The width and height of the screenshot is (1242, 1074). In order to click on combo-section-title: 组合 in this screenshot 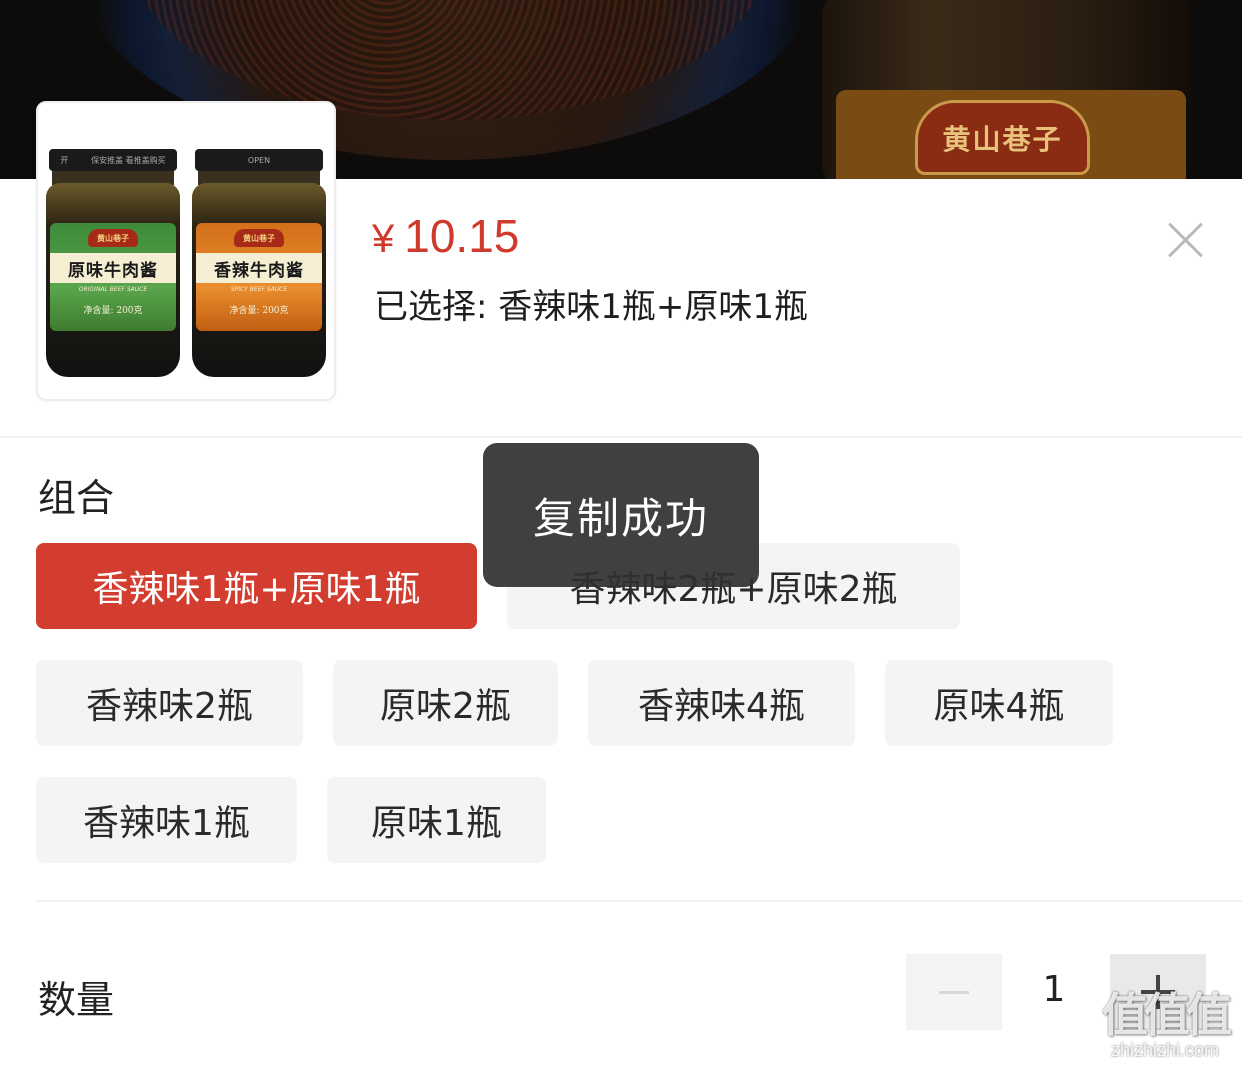, I will do `click(76, 498)`.